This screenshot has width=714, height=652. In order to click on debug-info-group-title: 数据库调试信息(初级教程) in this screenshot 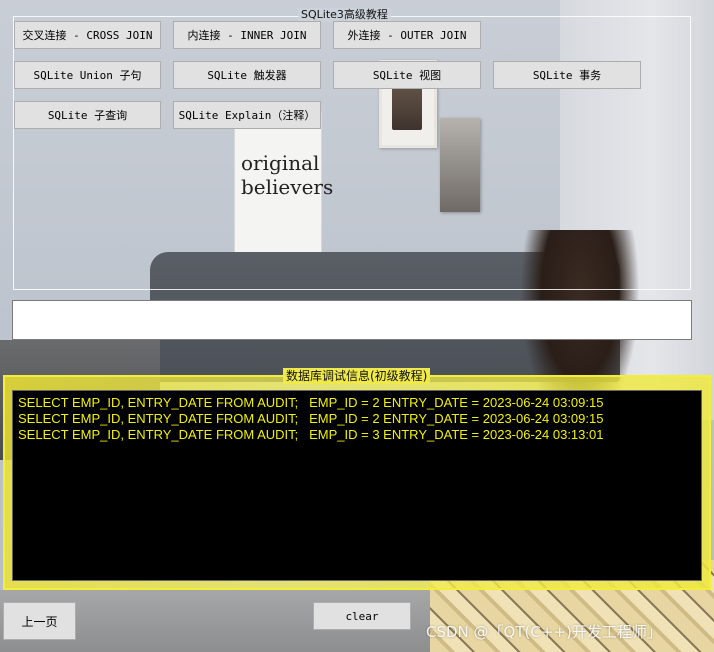, I will do `click(357, 376)`.